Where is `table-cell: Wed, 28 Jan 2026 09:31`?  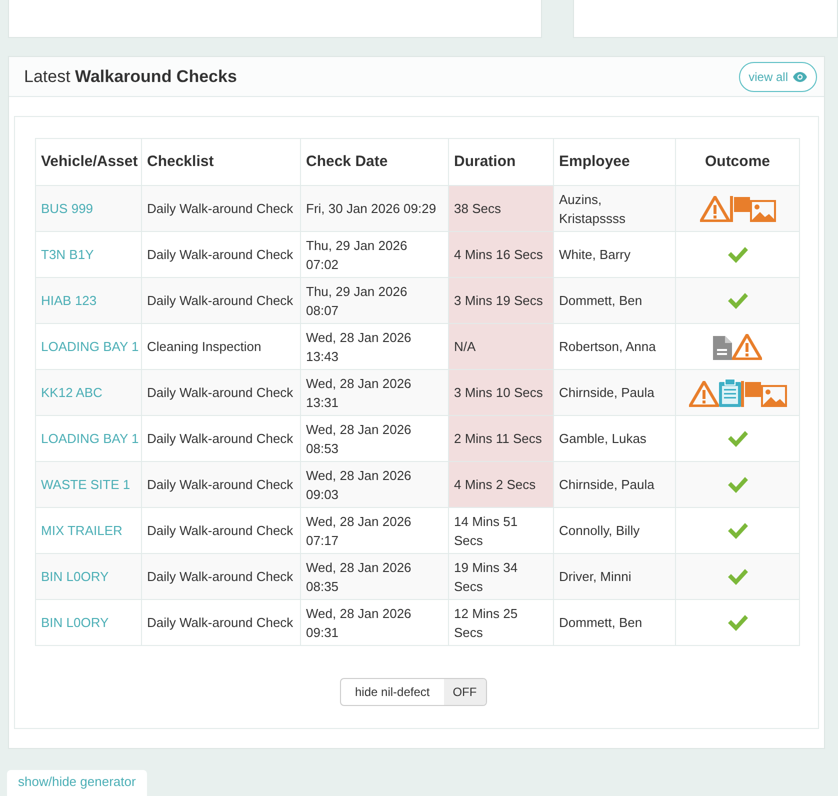
table-cell: Wed, 28 Jan 2026 09:31 is located at coordinates (359, 623).